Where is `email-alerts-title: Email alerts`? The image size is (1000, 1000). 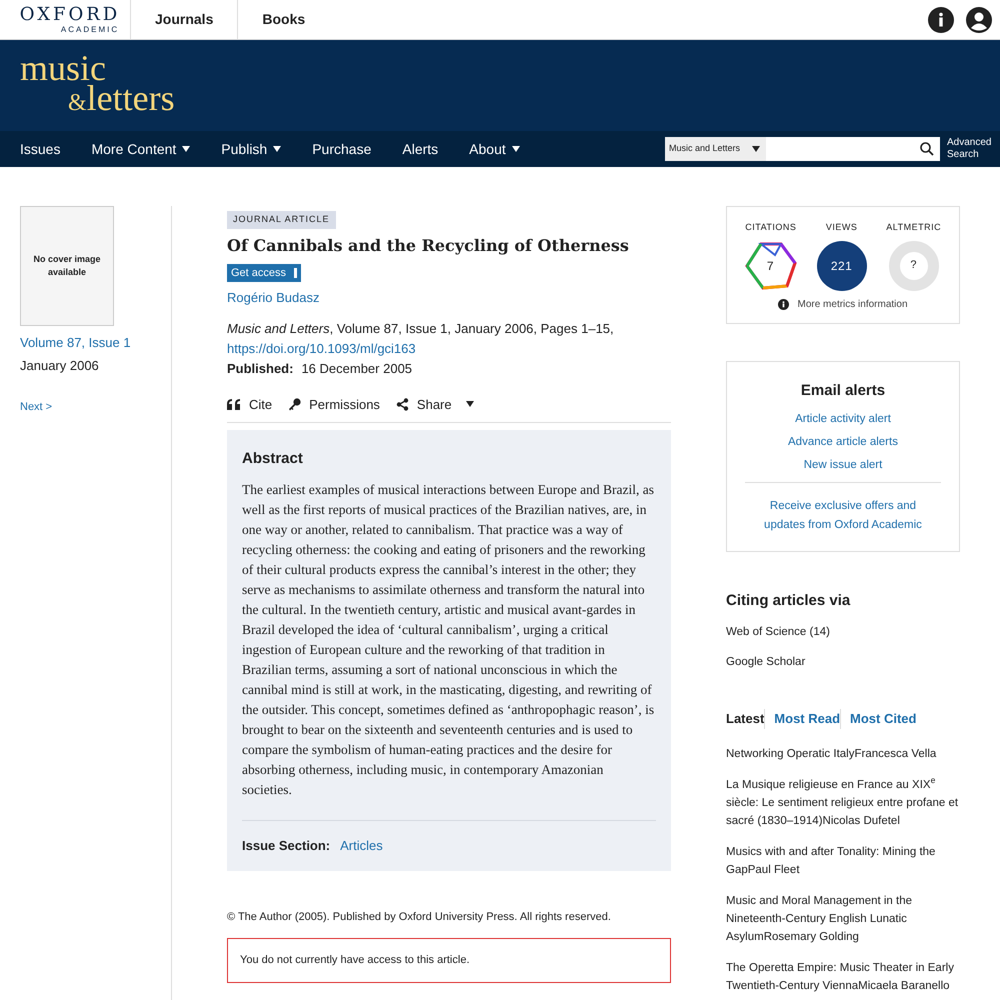
email-alerts-title: Email alerts is located at coordinates (843, 391).